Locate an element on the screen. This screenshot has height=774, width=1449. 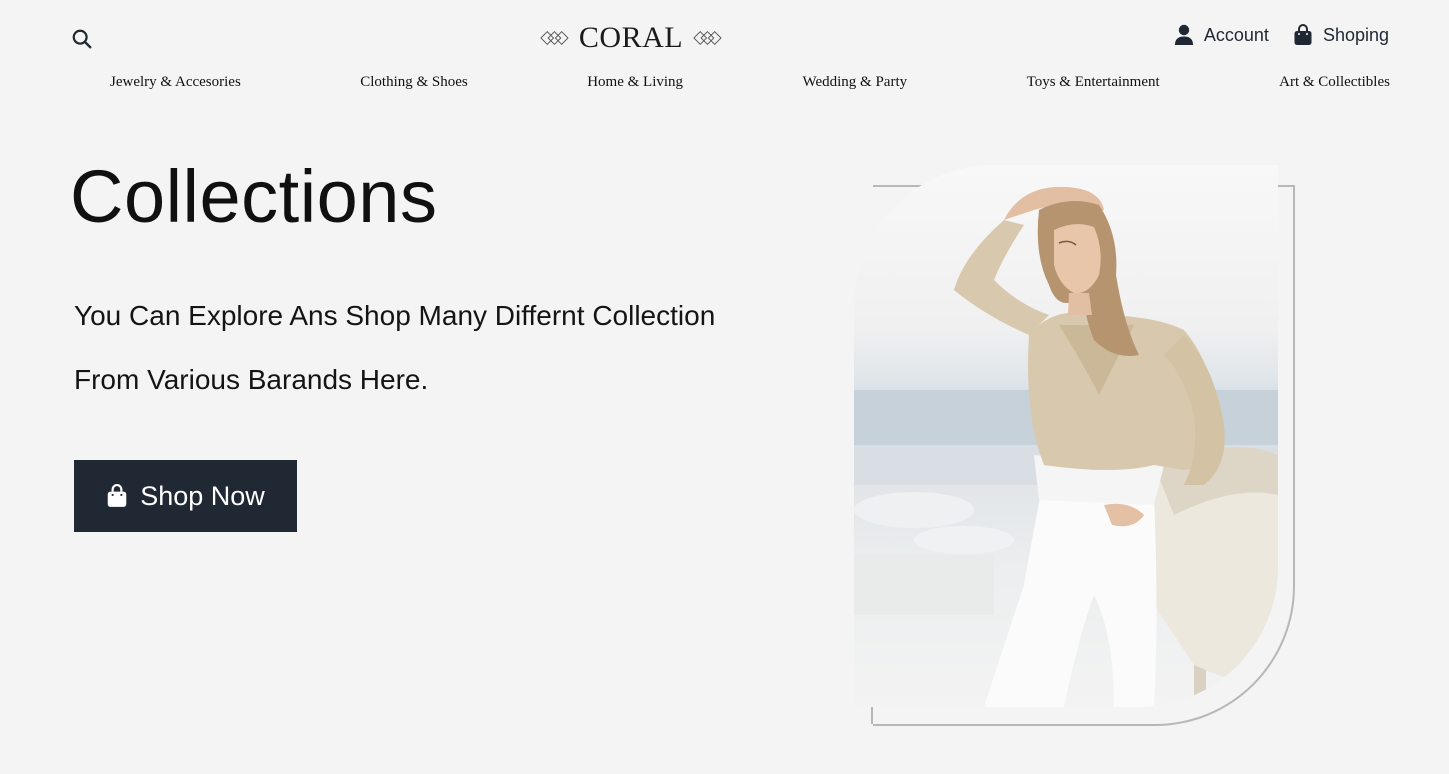
hero-title: Collections is located at coordinates (254, 196).